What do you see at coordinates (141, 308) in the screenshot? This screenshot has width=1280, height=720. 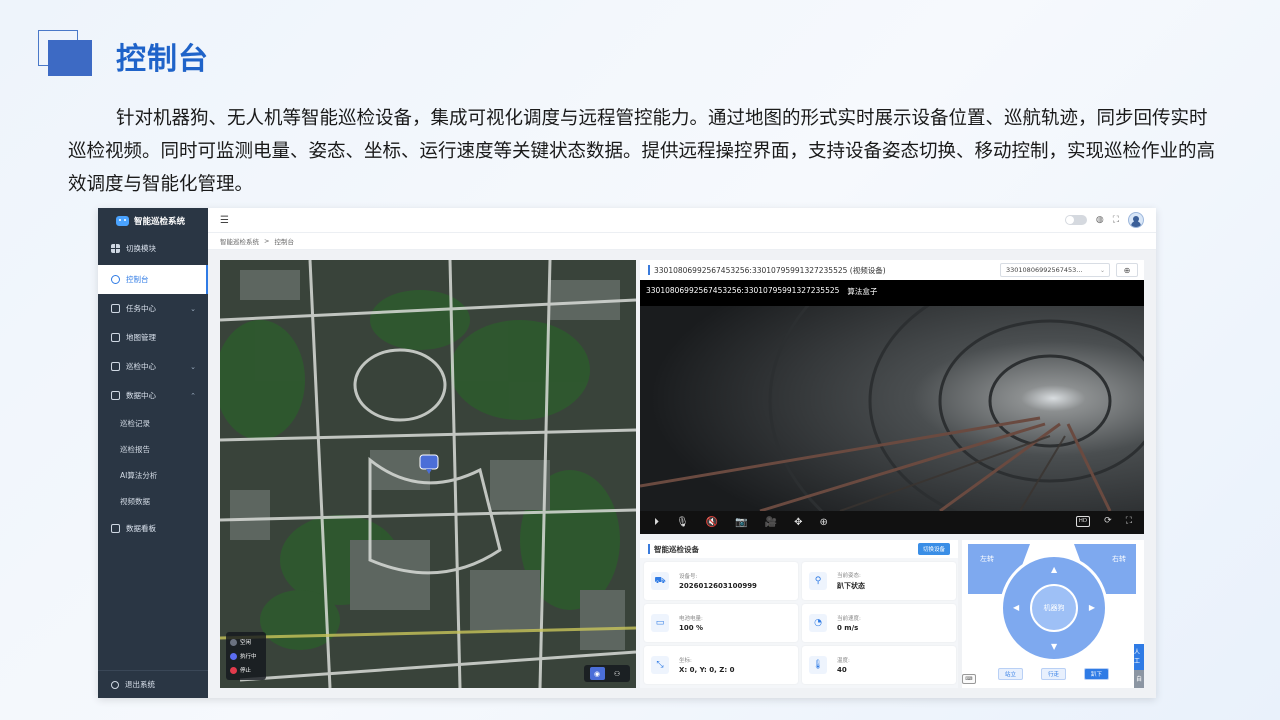 I see `sidebar-item-label: 任务中心` at bounding box center [141, 308].